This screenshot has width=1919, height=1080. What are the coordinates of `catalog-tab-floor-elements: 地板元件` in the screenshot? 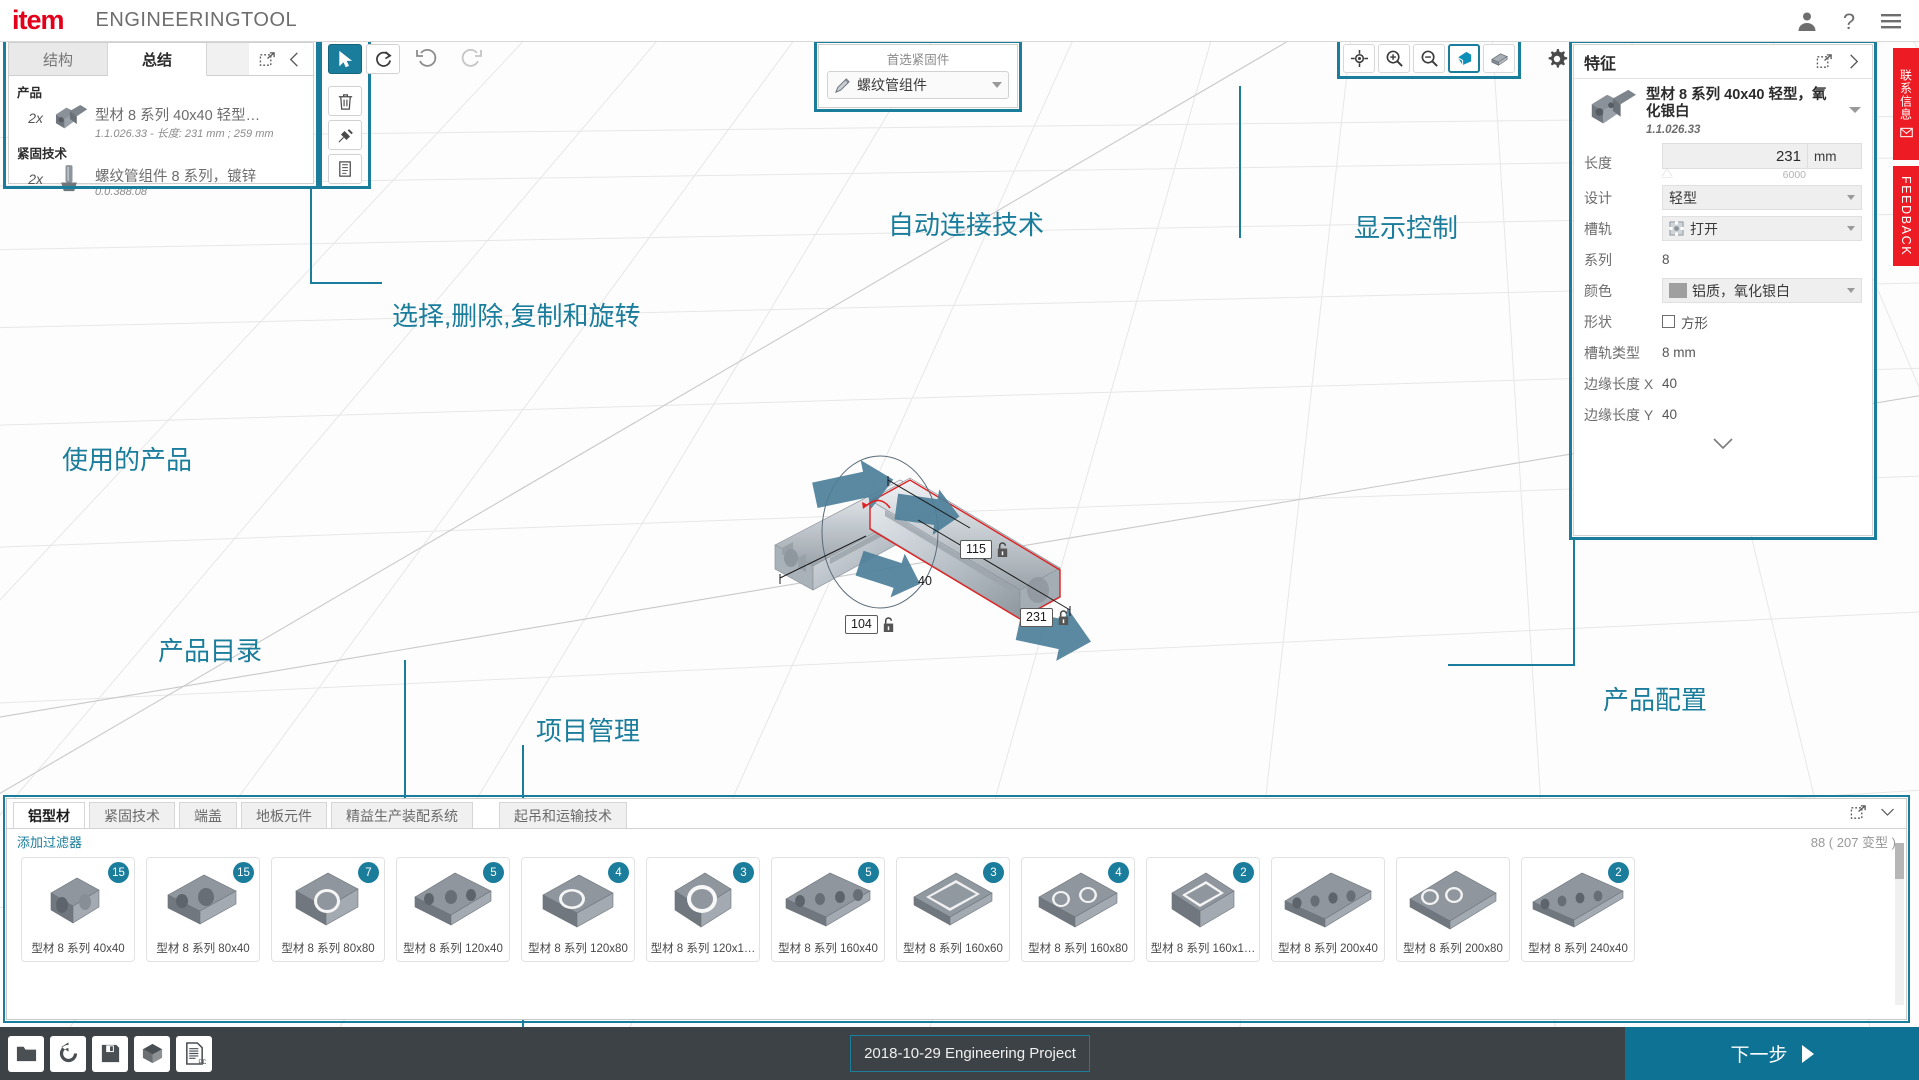 It's located at (284, 815).